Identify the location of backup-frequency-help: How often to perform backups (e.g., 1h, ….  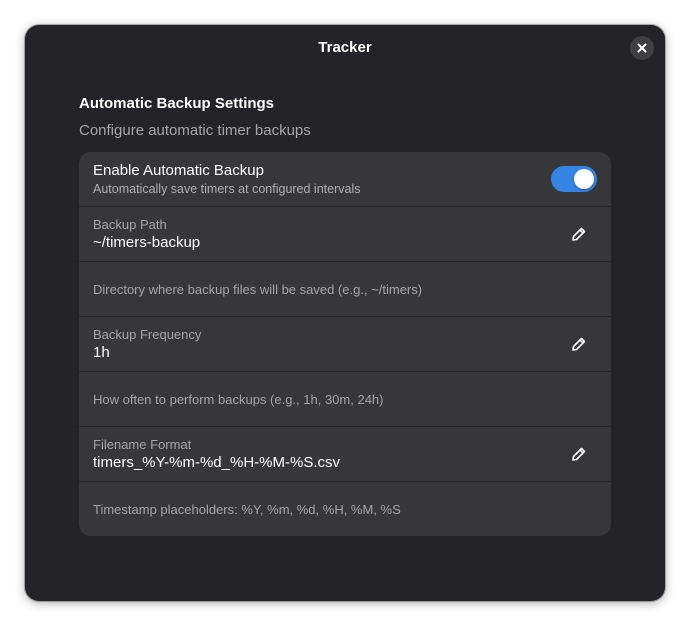
(238, 399).